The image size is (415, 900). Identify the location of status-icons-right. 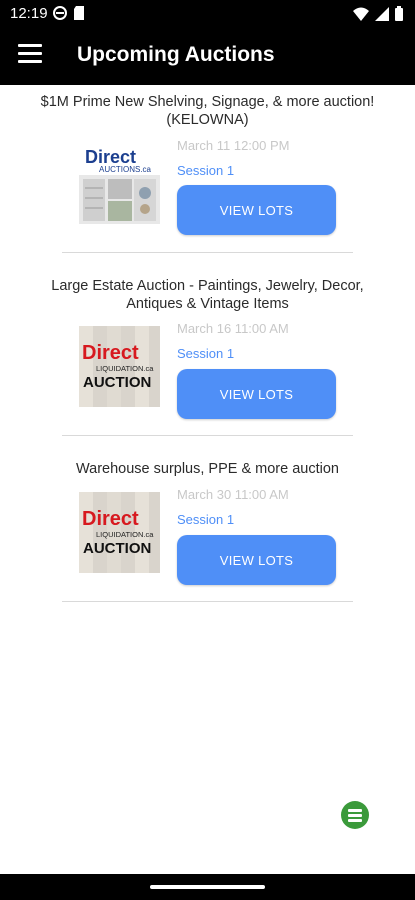
(378, 13).